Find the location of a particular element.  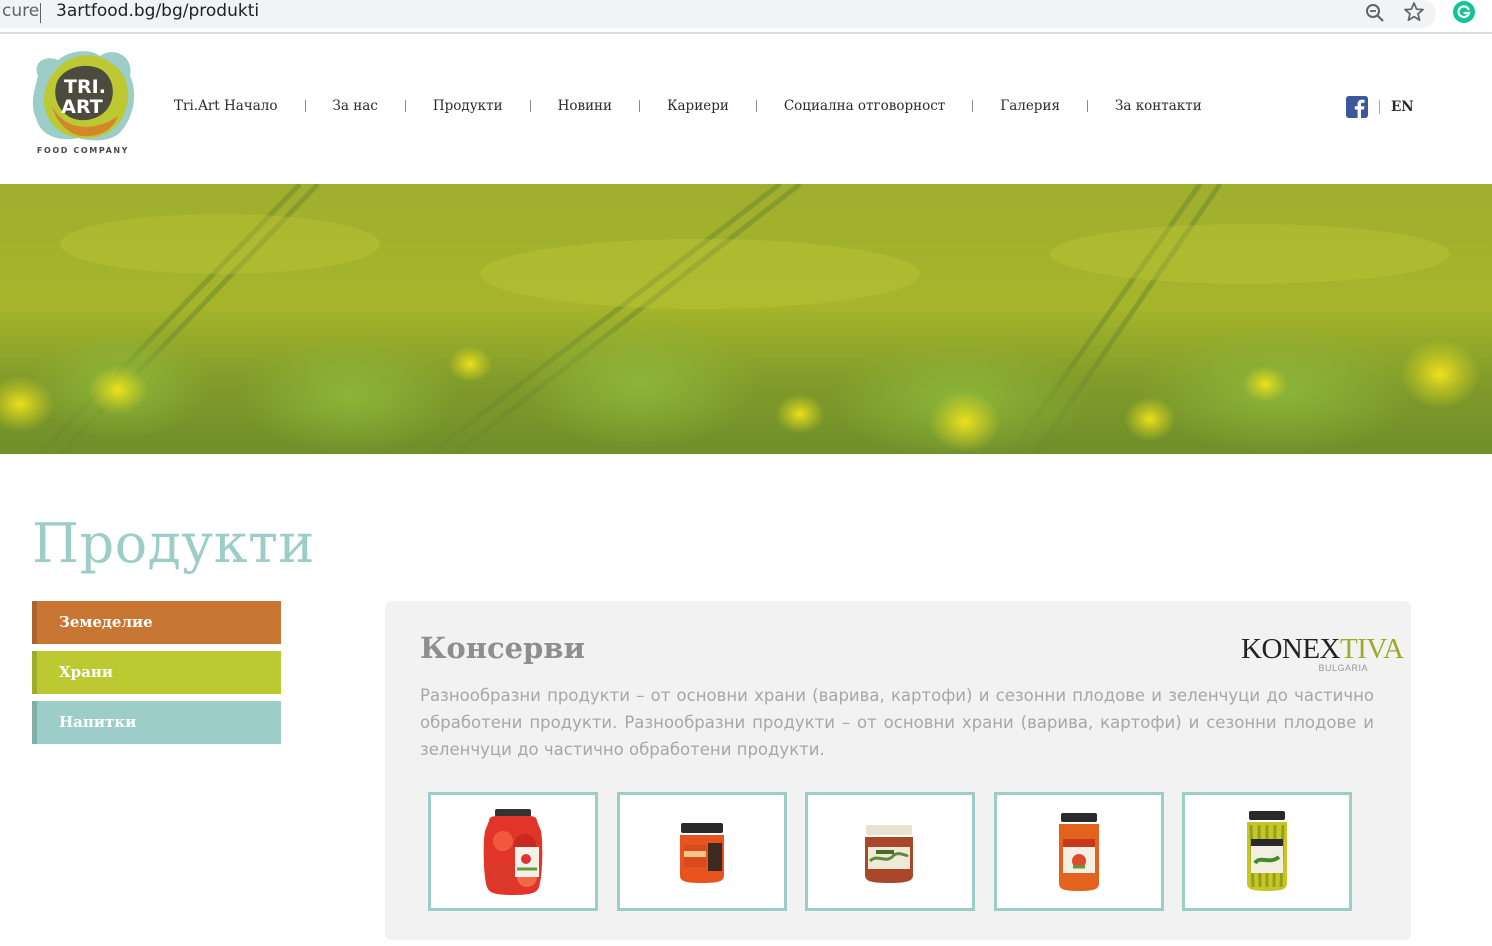

category-drinks-button: Напитки is located at coordinates (156, 722).